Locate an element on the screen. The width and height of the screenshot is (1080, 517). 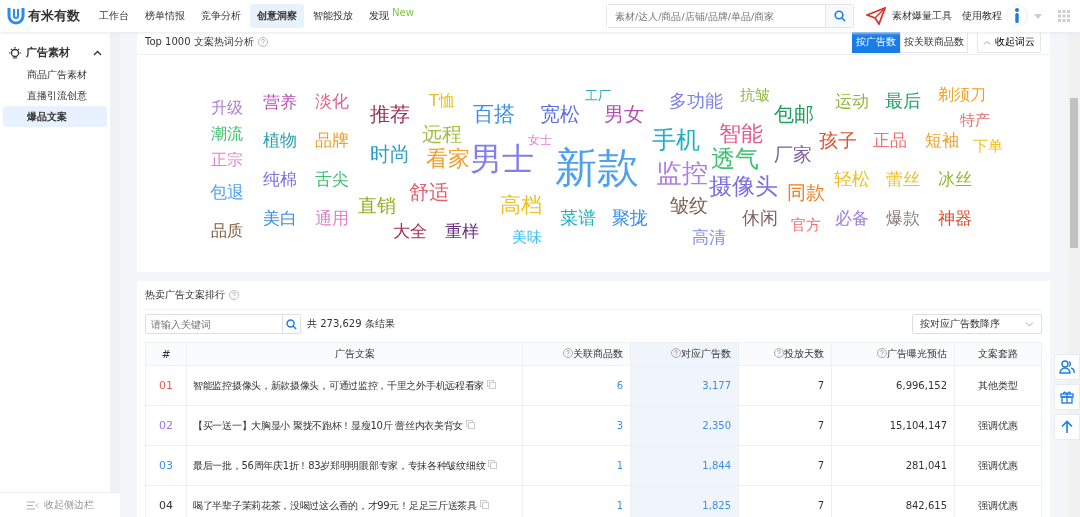
rank-number: 01 is located at coordinates (166, 385).